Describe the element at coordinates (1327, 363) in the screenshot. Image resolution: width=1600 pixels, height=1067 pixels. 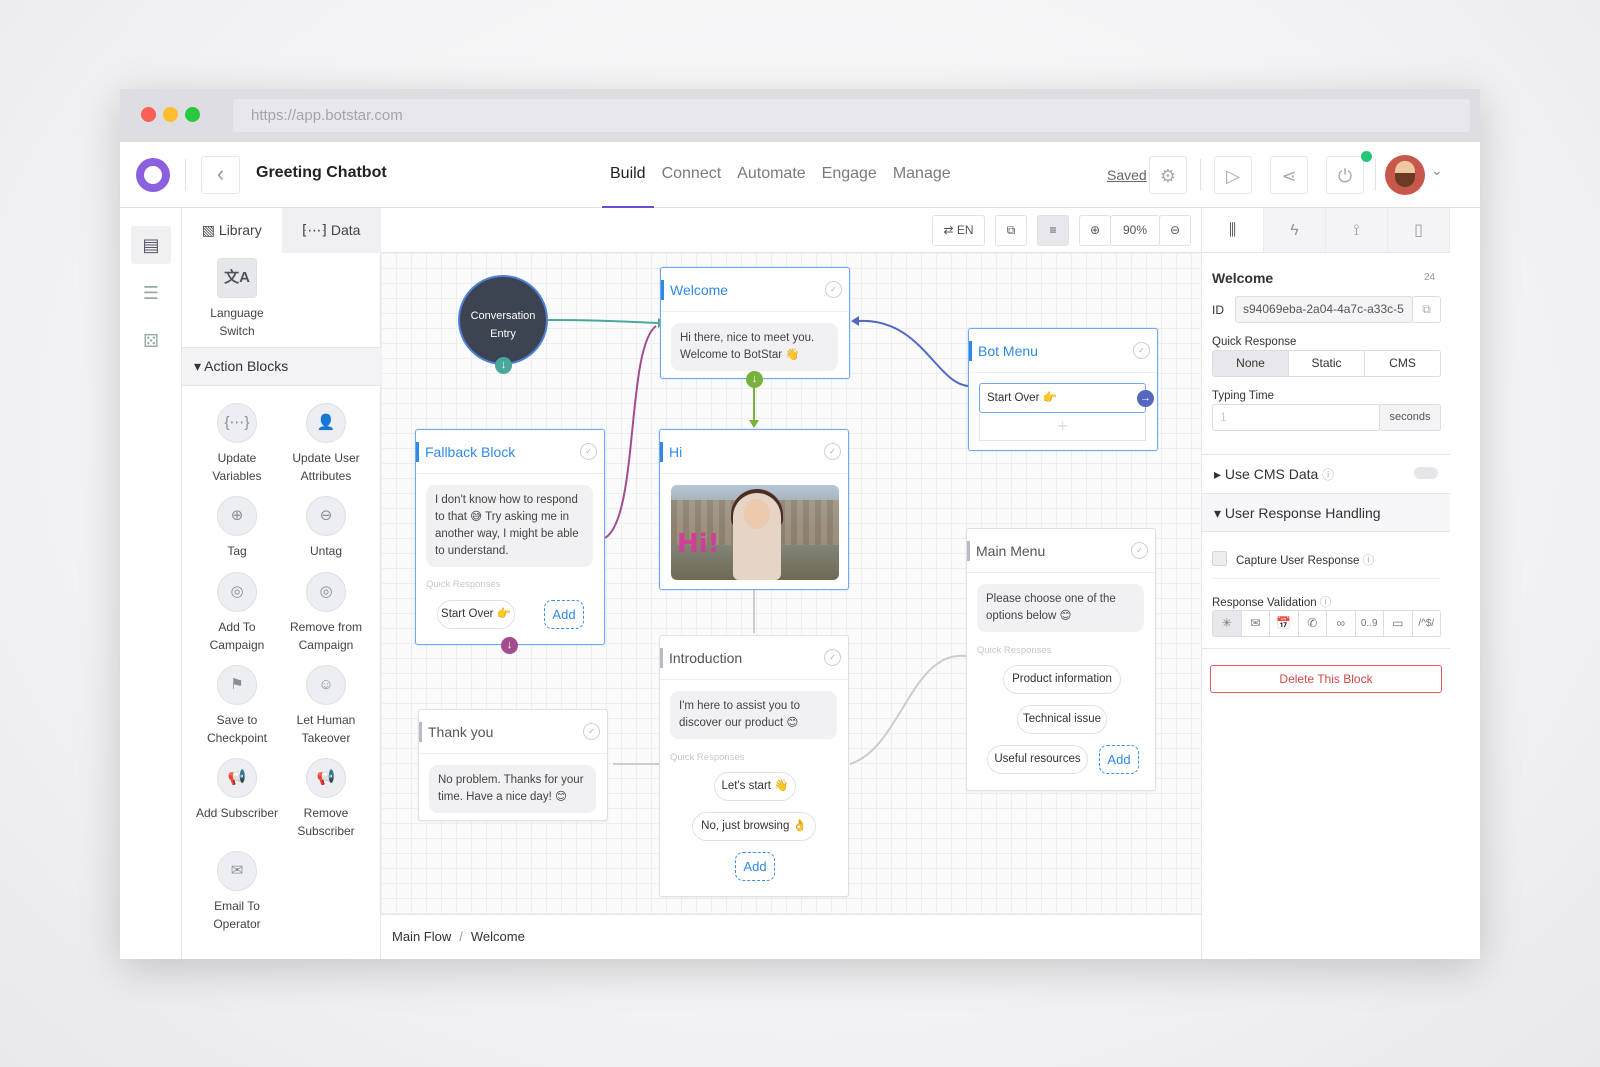
I see `option-static: Static` at that location.